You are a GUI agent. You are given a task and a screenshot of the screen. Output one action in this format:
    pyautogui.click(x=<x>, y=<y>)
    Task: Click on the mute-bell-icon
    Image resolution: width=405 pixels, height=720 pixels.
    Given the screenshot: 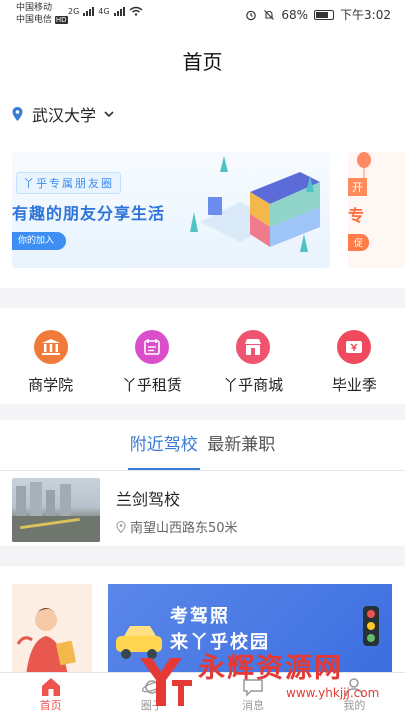 What is the action you would take?
    pyautogui.click(x=269, y=14)
    